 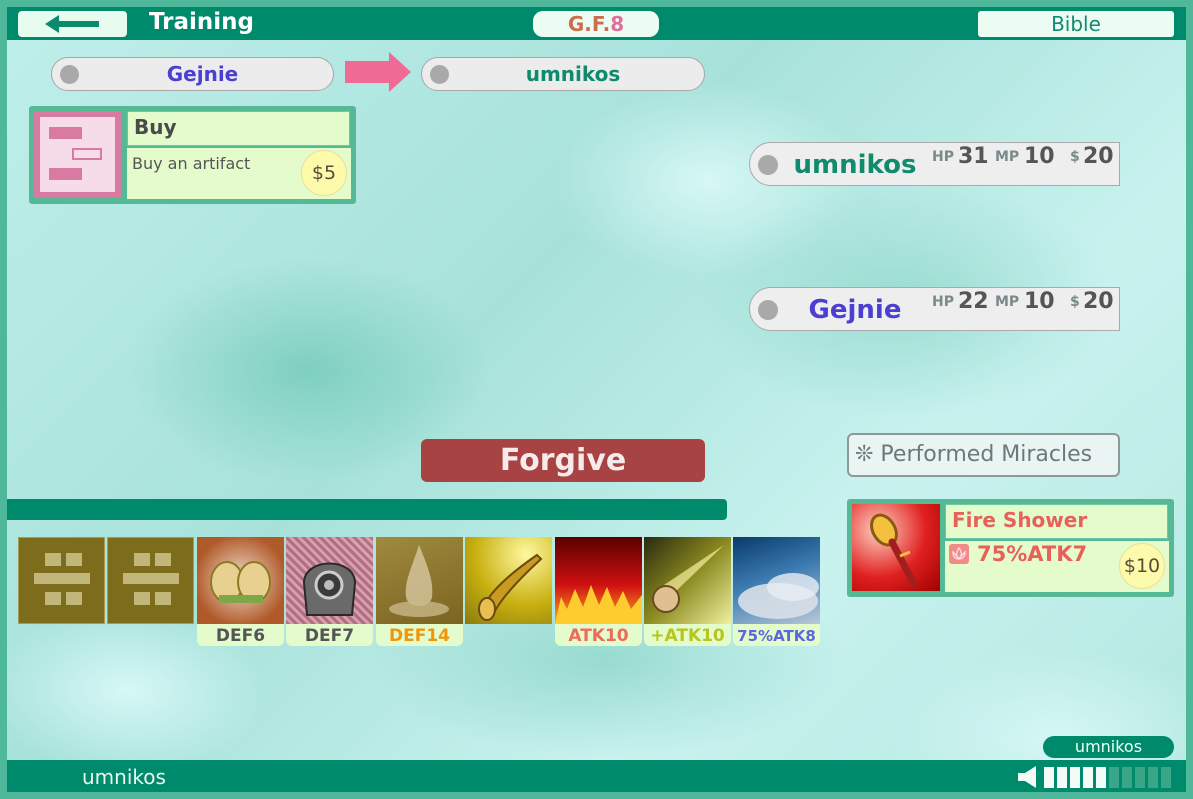 I want to click on user-tag: umnikos, so click(x=1108, y=747).